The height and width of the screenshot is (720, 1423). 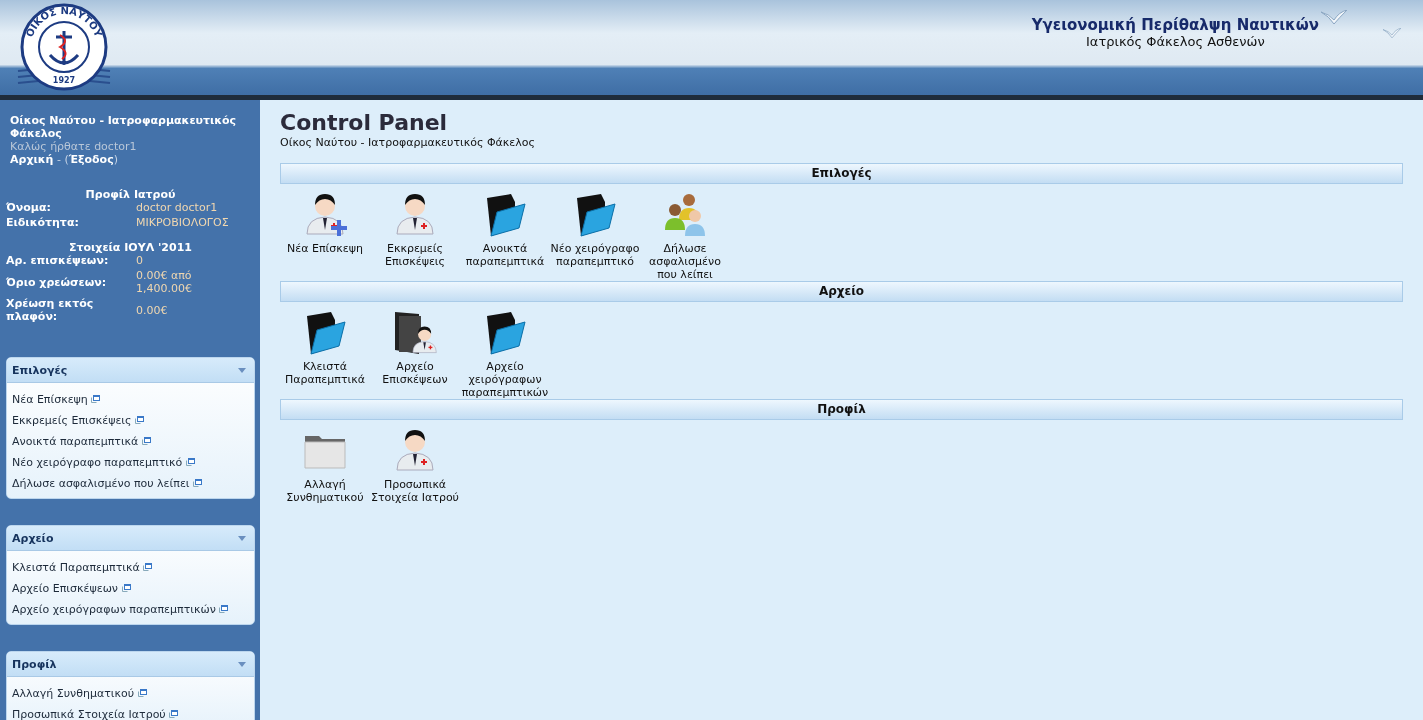 What do you see at coordinates (164, 282) in the screenshot?
I see `stats-value: 0.00€ από 1,400.00€` at bounding box center [164, 282].